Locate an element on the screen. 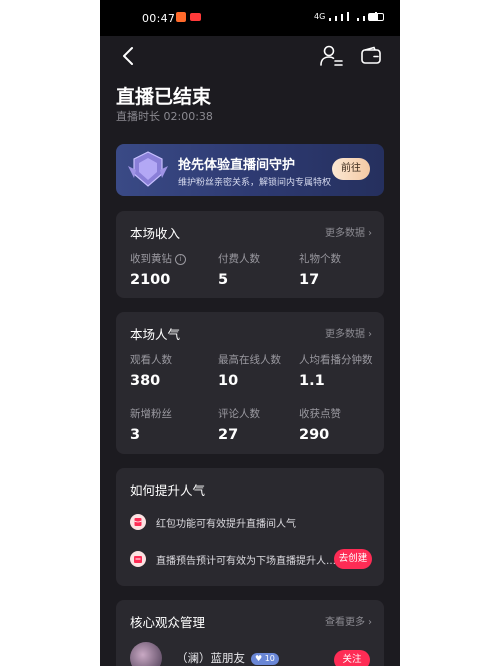 Image resolution: width=500 pixels, height=666 pixels. stat-value: 380 is located at coordinates (145, 381).